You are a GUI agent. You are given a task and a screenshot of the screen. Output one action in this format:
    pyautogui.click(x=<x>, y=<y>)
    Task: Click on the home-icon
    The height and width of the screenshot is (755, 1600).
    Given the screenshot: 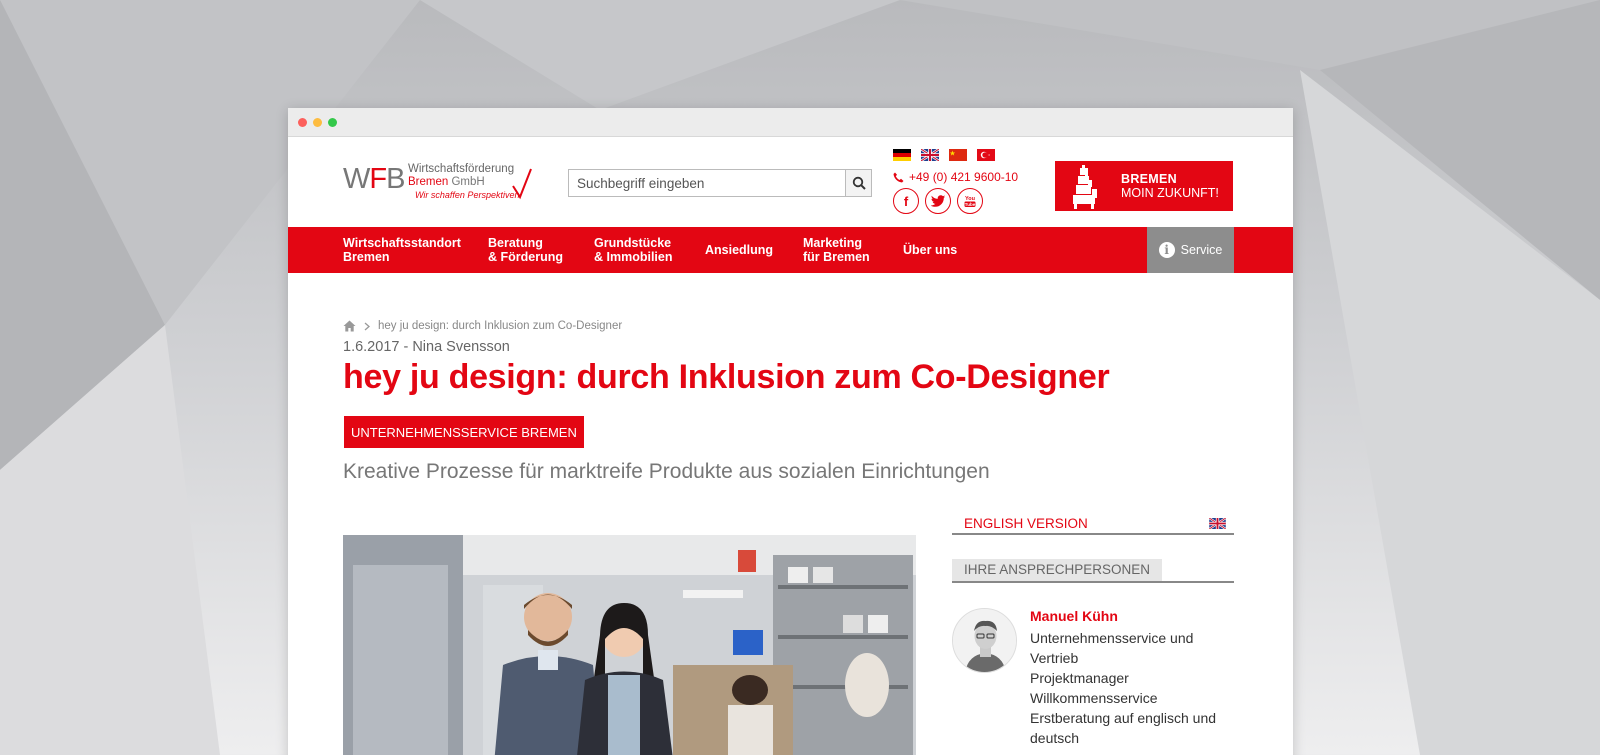 What is the action you would take?
    pyautogui.click(x=349, y=326)
    